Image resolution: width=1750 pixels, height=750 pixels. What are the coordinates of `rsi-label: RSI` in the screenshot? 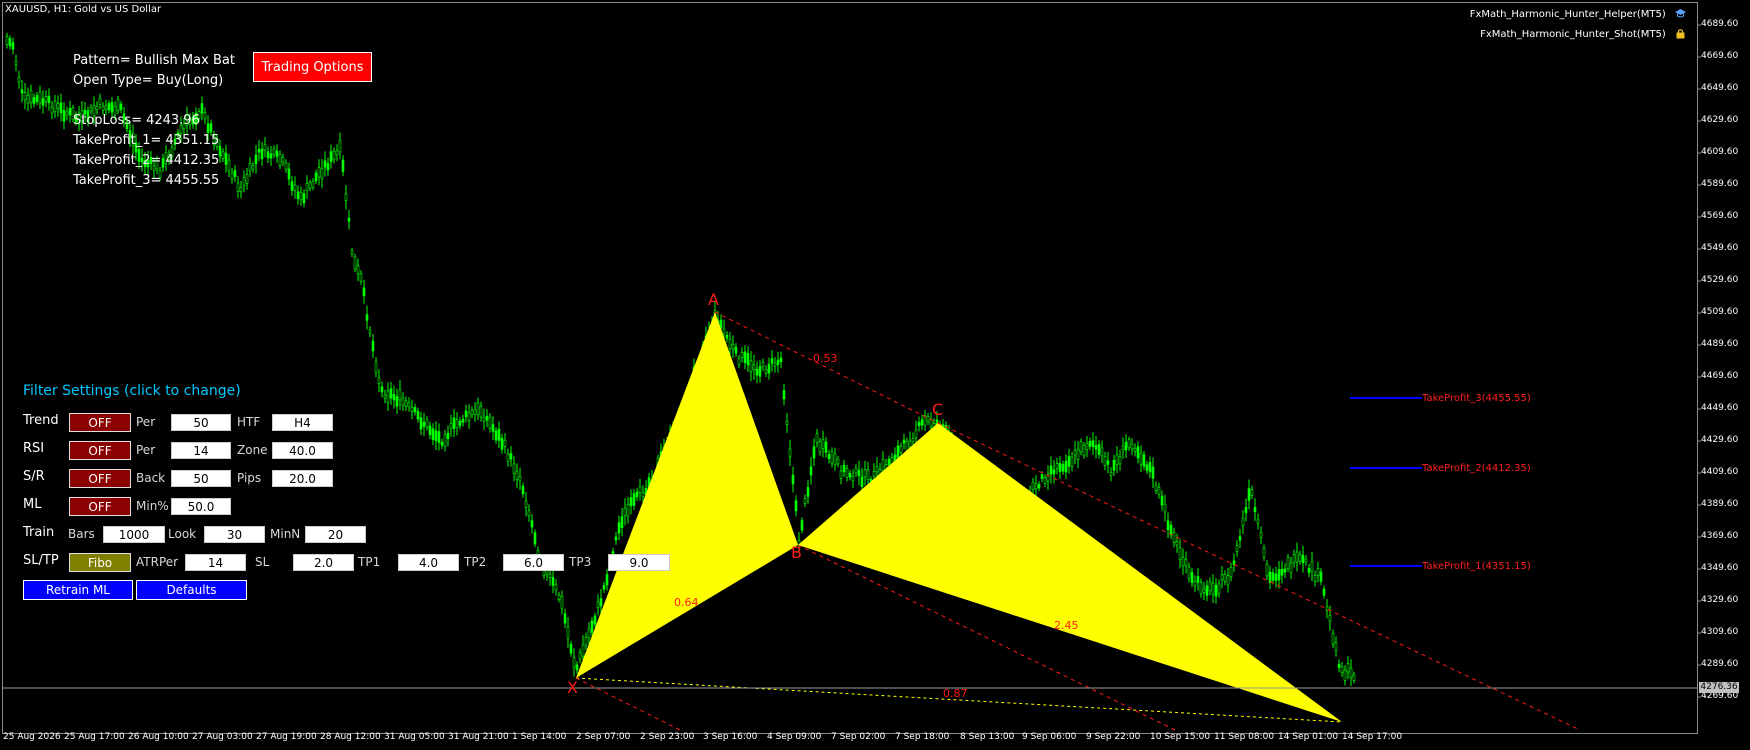 It's located at (34, 448).